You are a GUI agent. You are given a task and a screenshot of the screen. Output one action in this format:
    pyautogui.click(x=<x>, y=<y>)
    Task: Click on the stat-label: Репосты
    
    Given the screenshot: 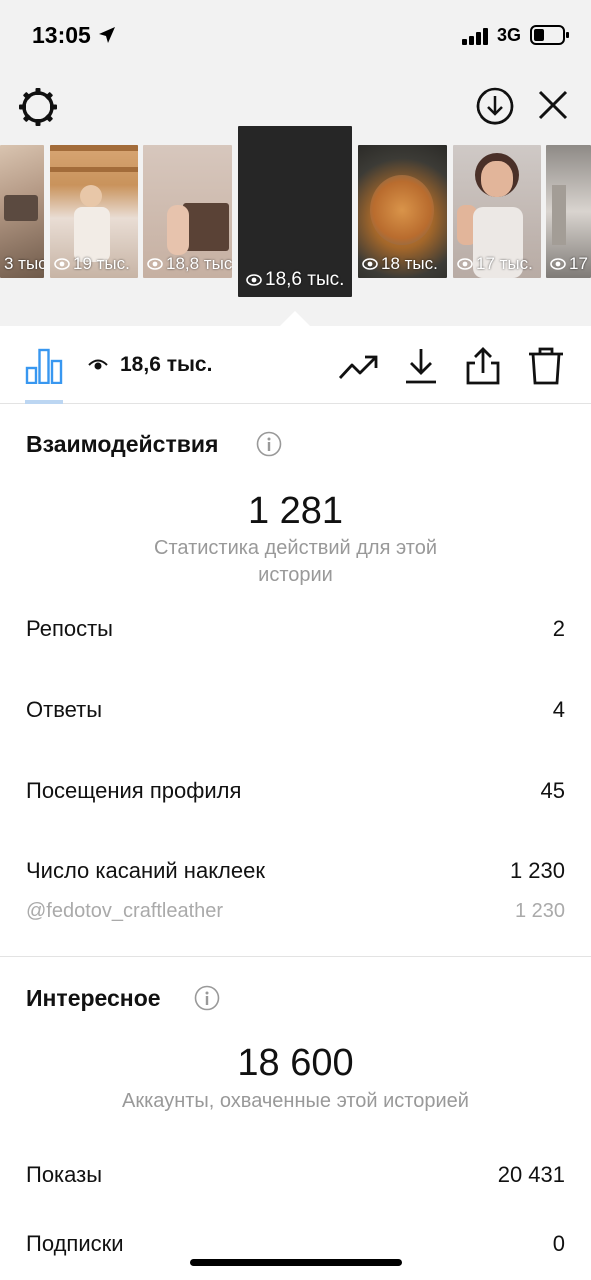 What is the action you would take?
    pyautogui.click(x=69, y=628)
    